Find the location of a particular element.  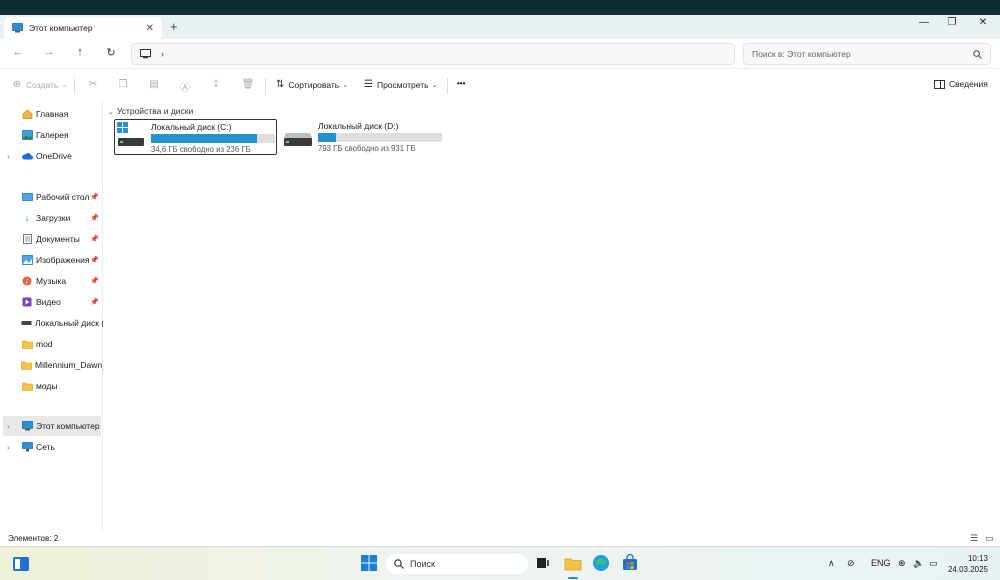

clock: 10:13 24.03.2025 is located at coordinates (966, 564).